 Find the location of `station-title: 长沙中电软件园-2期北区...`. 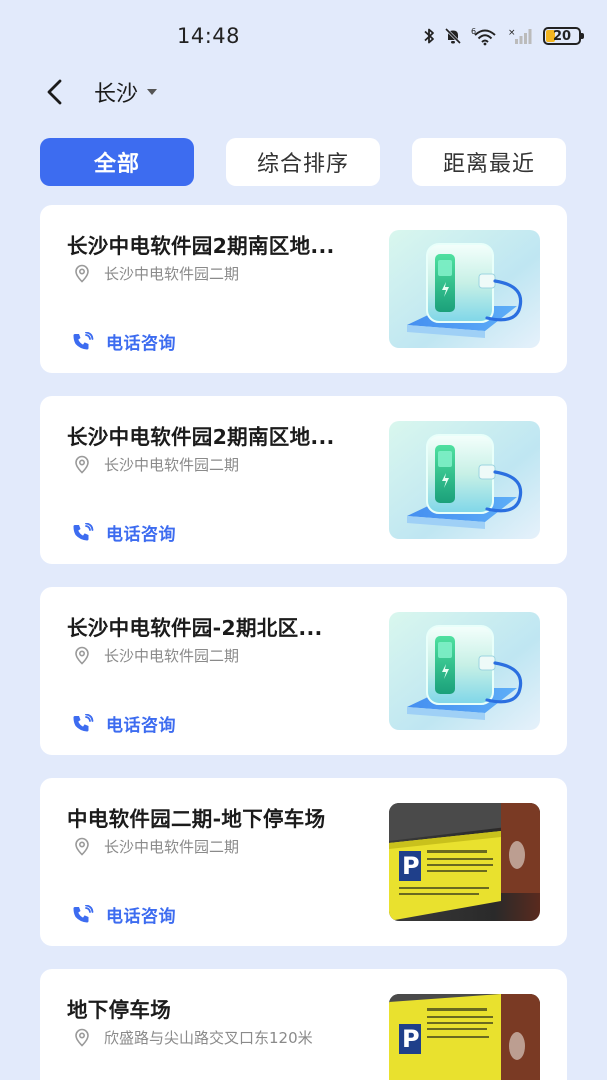

station-title: 长沙中电软件园-2期北区... is located at coordinates (195, 628).